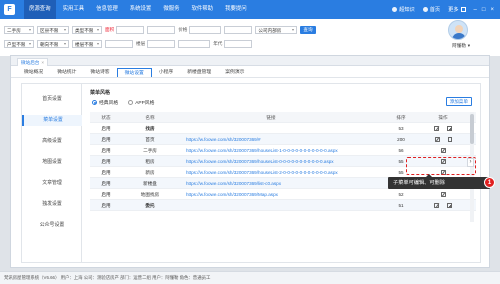 Image resolution: width=500 pixels, height=284 pixels. What do you see at coordinates (458, 101) in the screenshot?
I see `add-menu-button: 添加菜单` at bounding box center [458, 101].